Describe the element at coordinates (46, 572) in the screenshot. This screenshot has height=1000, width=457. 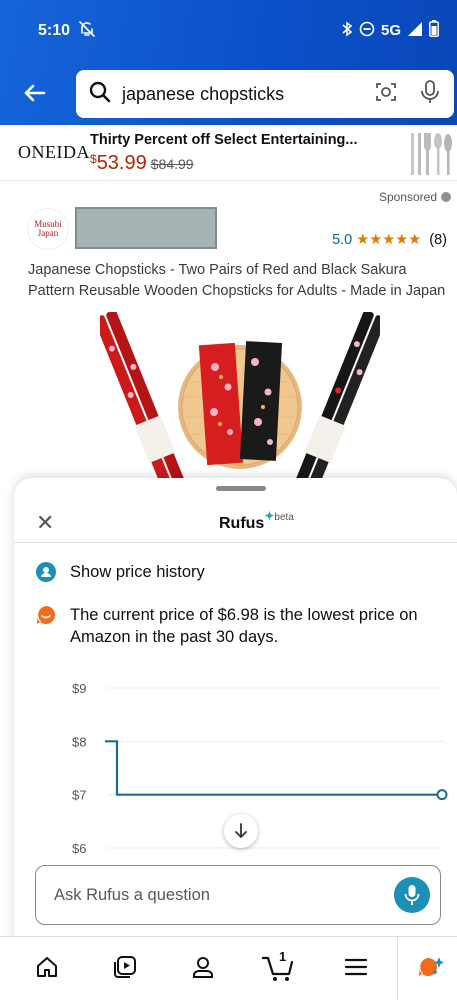
I see `user-avatar-icon` at that location.